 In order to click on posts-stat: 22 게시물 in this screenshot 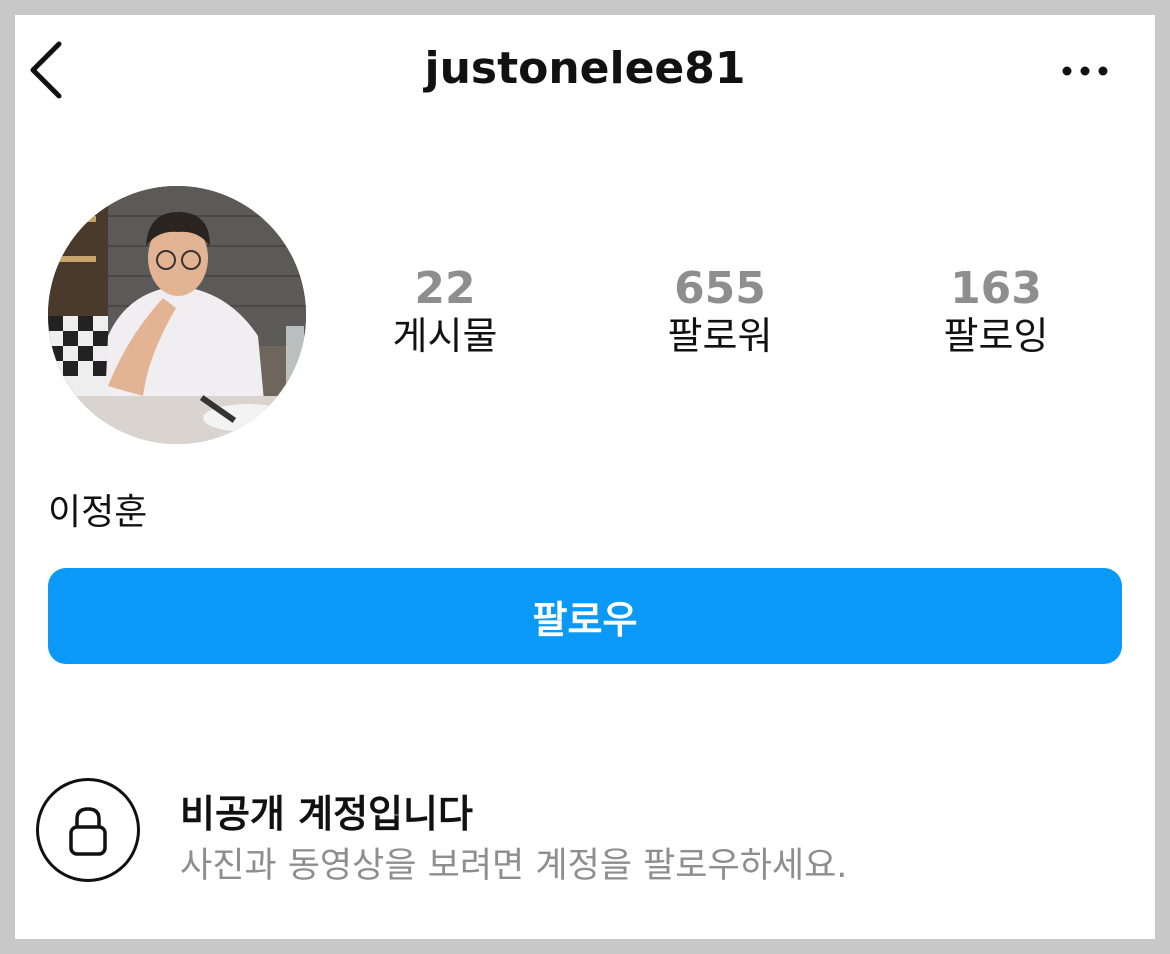, I will do `click(445, 312)`.